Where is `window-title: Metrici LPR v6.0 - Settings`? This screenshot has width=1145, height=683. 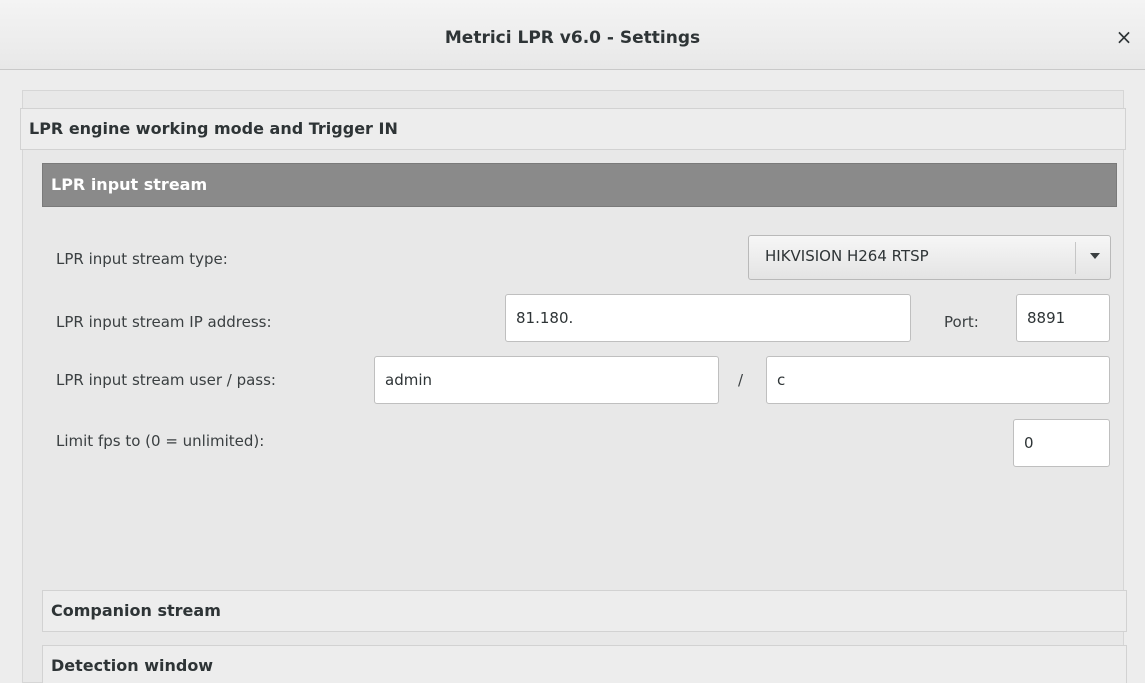 window-title: Metrici LPR v6.0 - Settings is located at coordinates (572, 38).